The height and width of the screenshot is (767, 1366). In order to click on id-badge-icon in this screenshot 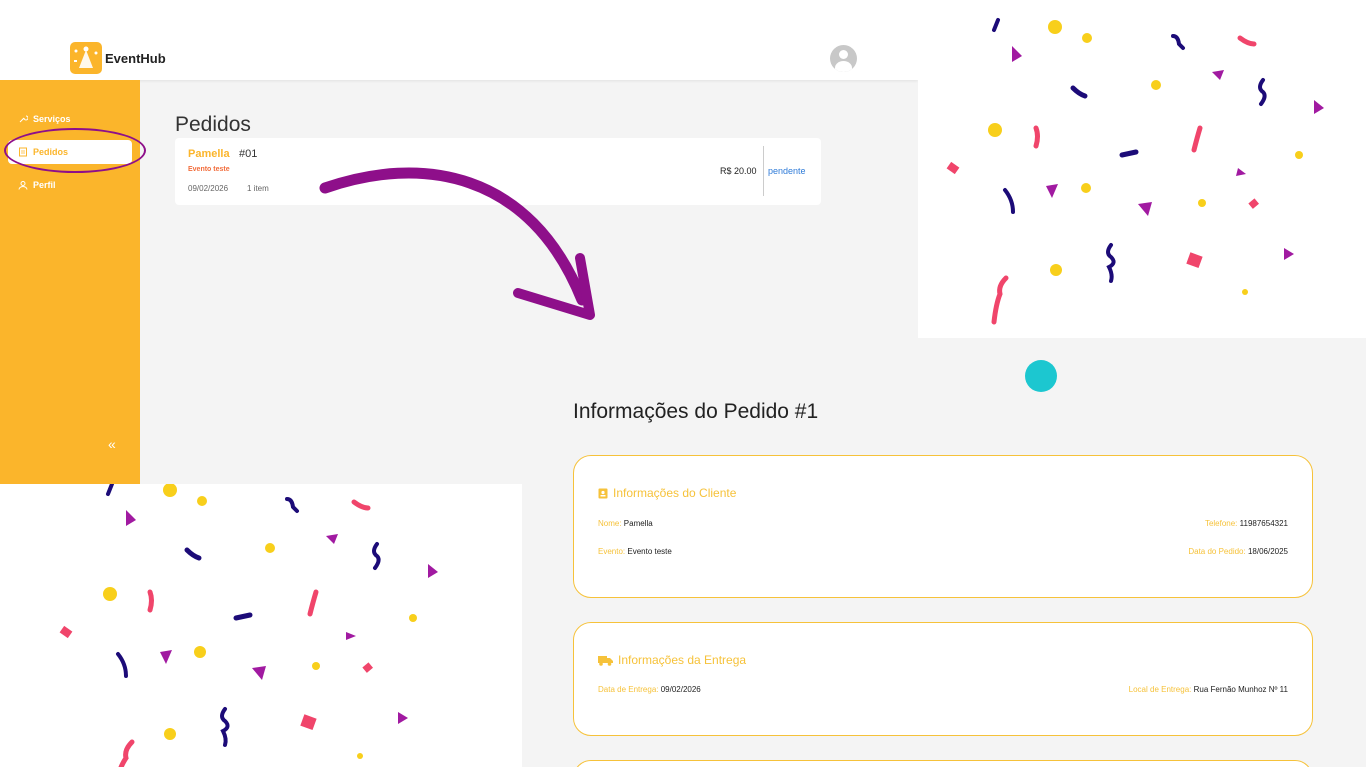, I will do `click(603, 493)`.